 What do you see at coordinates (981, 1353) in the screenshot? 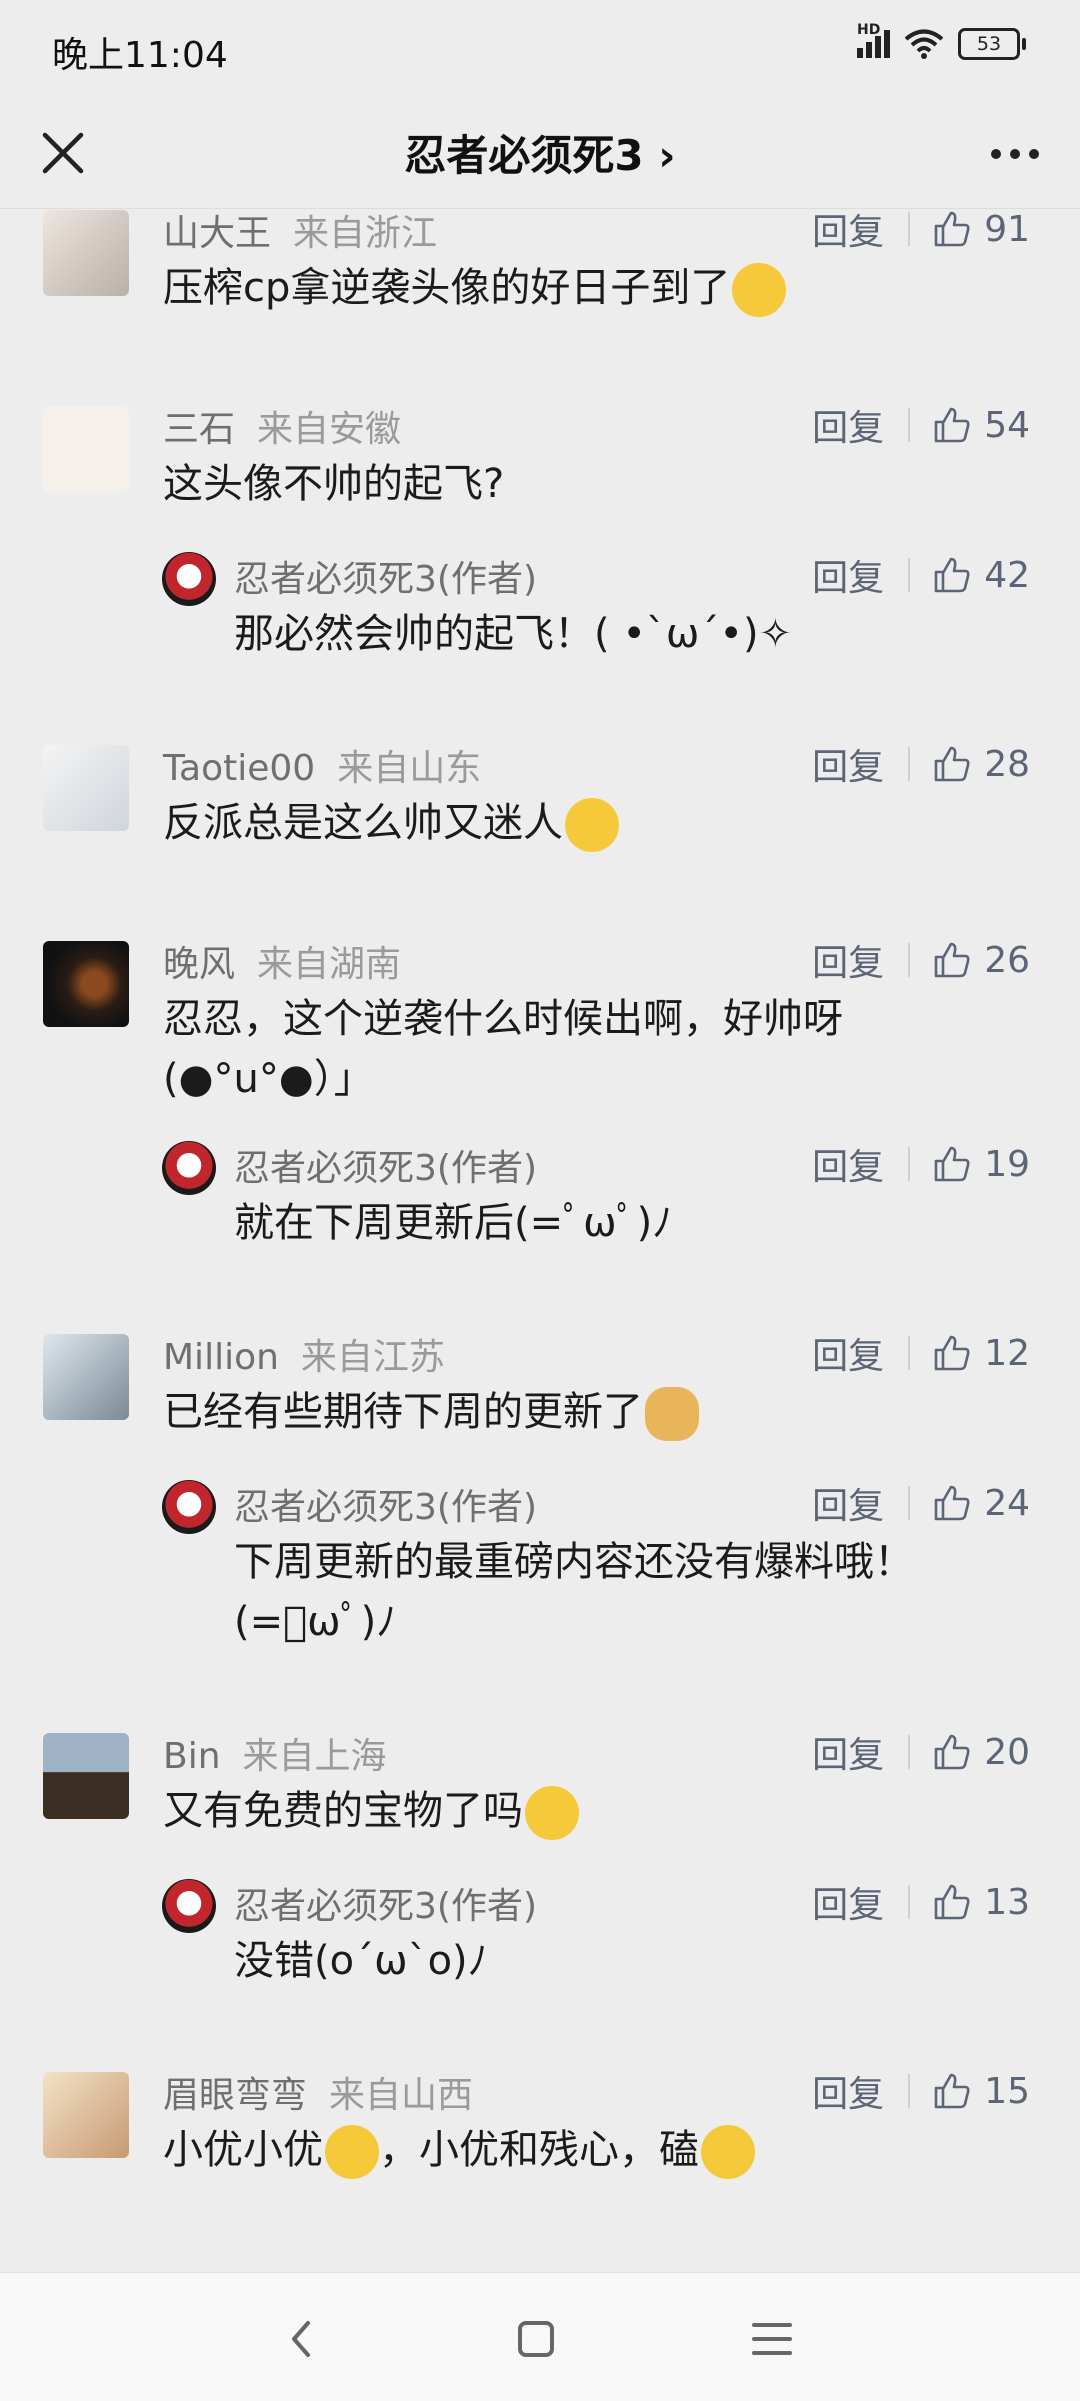
I see `like-button: 12` at bounding box center [981, 1353].